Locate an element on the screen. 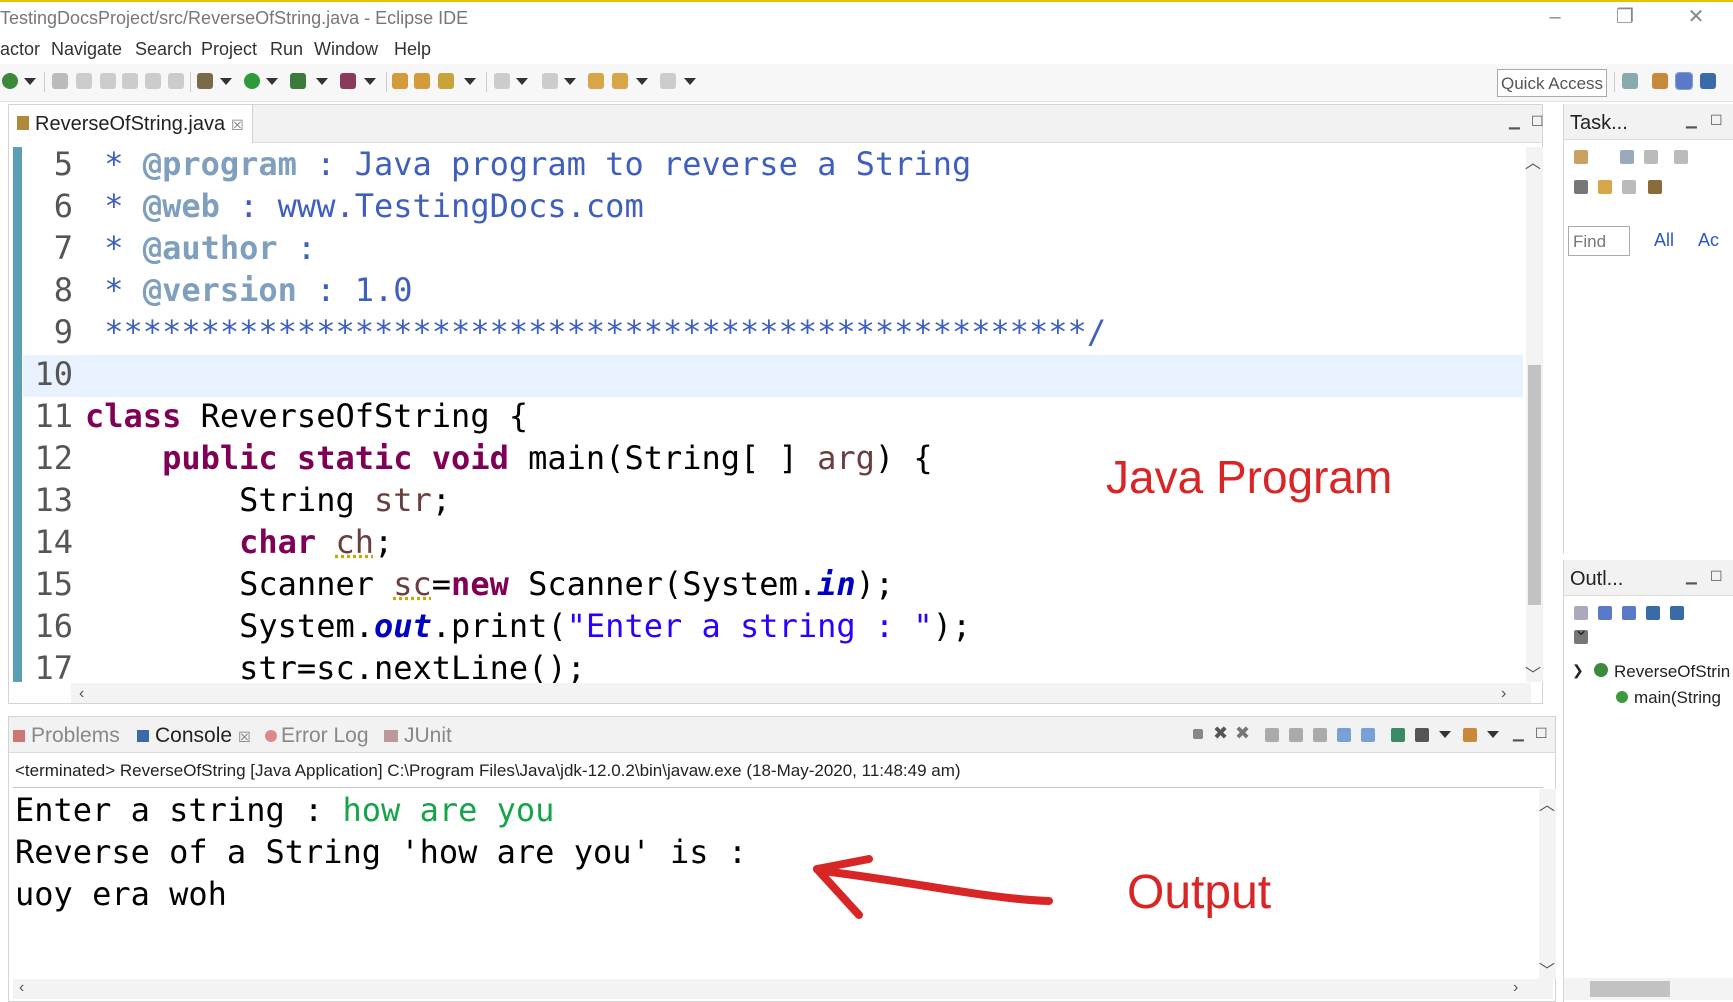  minimize-icon: – is located at coordinates (1555, 18).